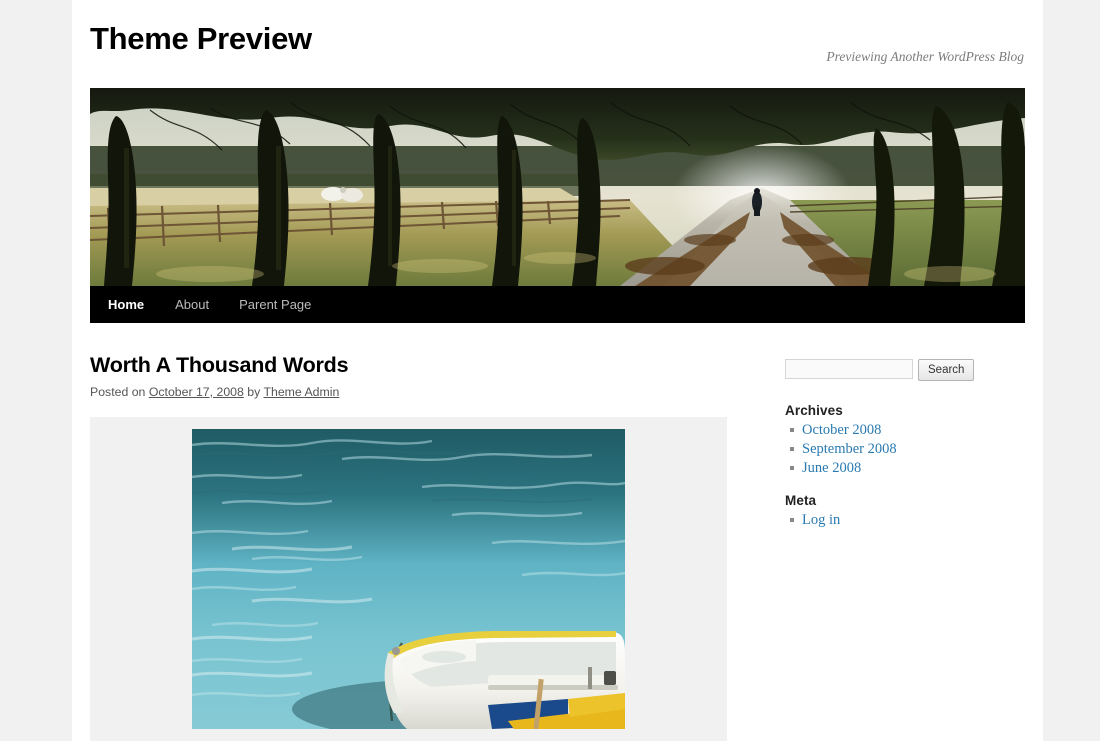 The image size is (1100, 741). What do you see at coordinates (915, 370) in the screenshot?
I see `search-form: Search` at bounding box center [915, 370].